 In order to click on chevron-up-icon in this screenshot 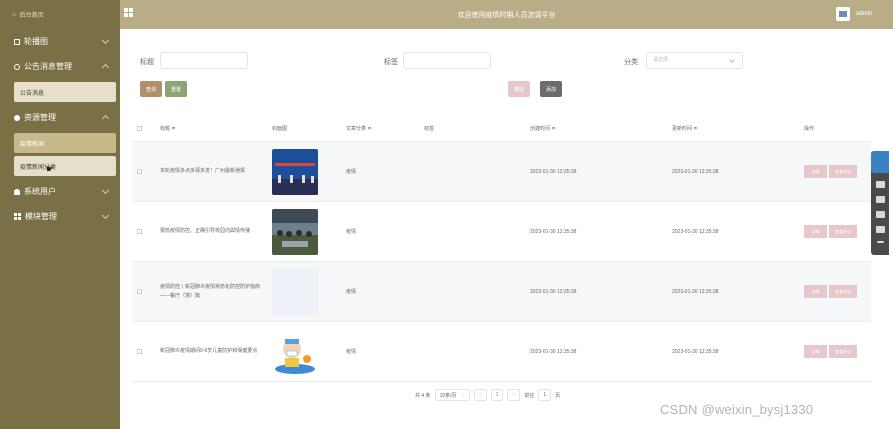, I will do `click(105, 67)`.